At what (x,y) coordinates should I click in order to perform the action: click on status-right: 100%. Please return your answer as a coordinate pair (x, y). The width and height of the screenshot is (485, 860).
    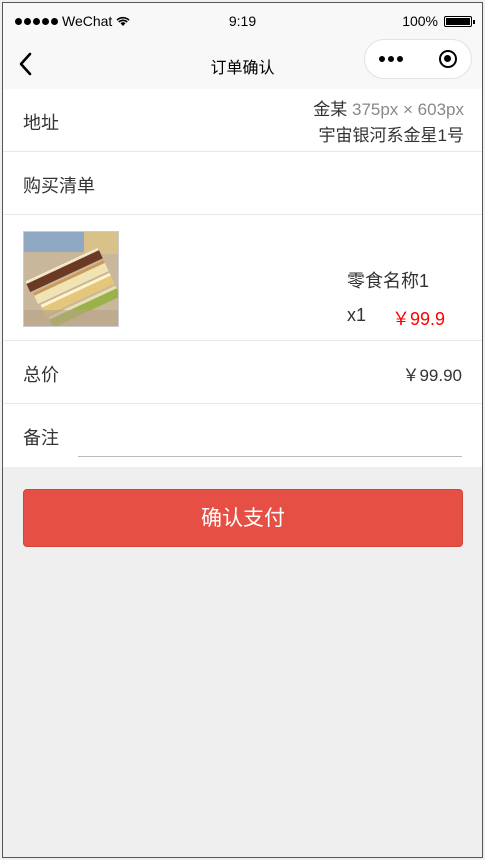
    Looking at the image, I should click on (438, 21).